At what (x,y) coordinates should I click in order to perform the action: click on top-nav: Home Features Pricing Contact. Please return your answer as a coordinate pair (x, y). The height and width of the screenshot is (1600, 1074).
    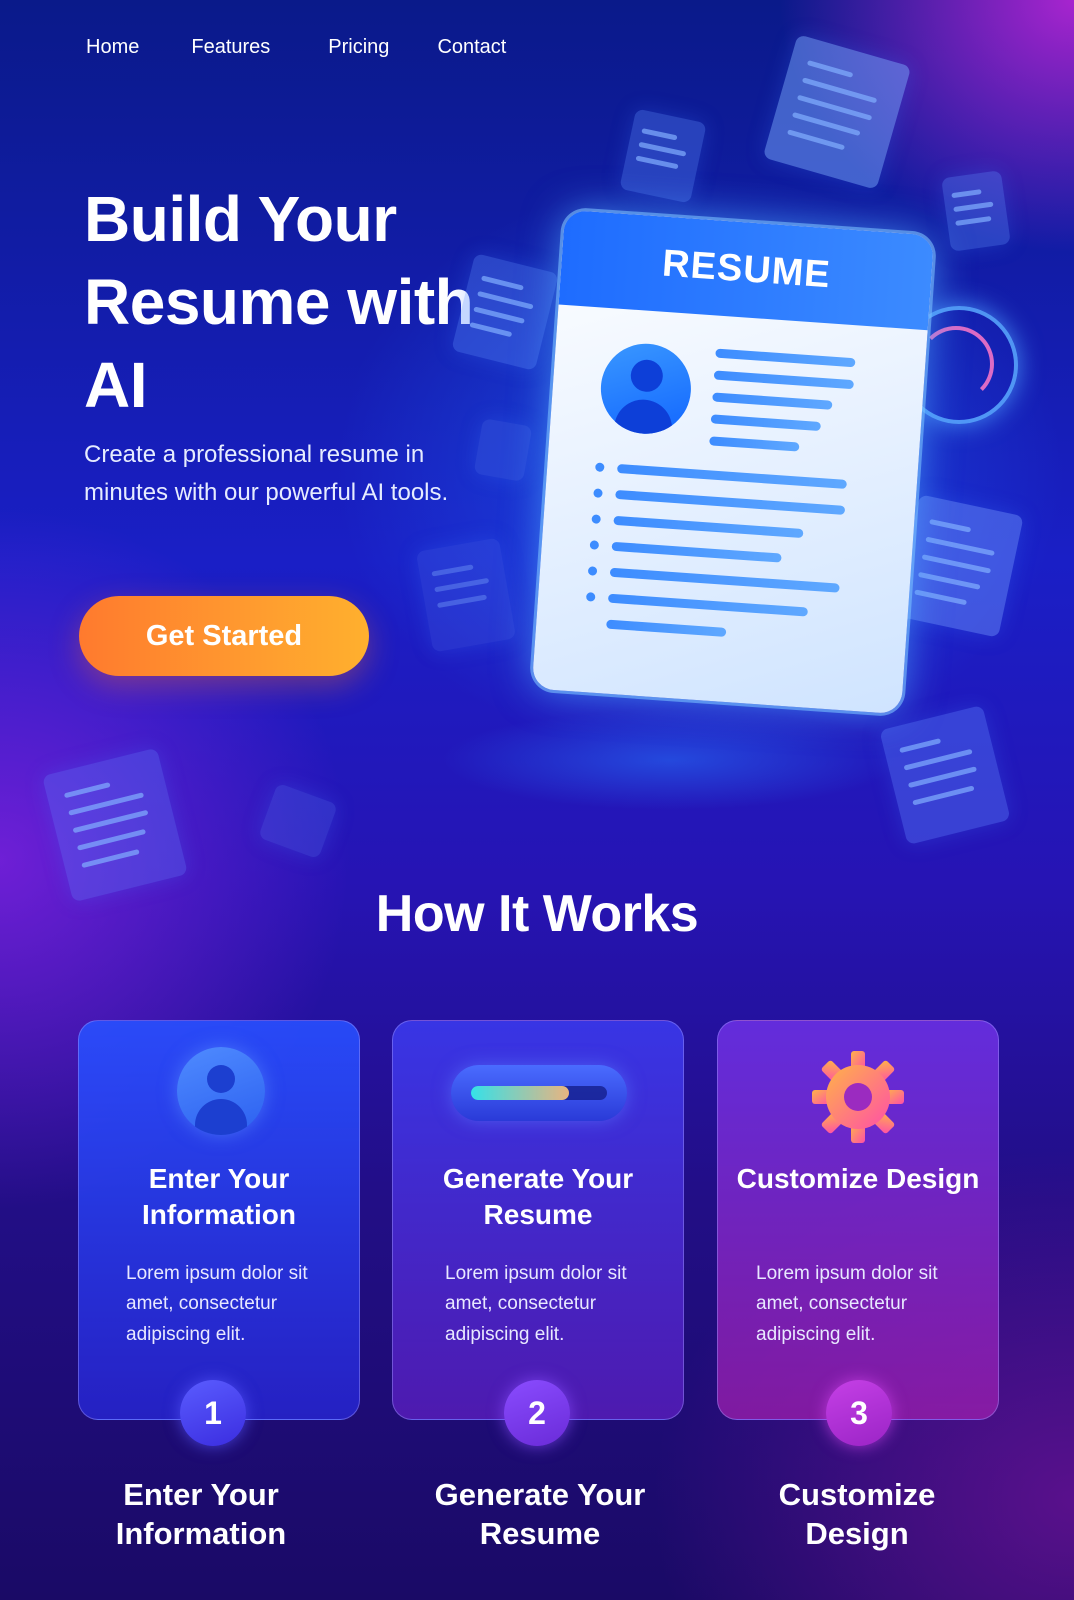
    Looking at the image, I should click on (296, 47).